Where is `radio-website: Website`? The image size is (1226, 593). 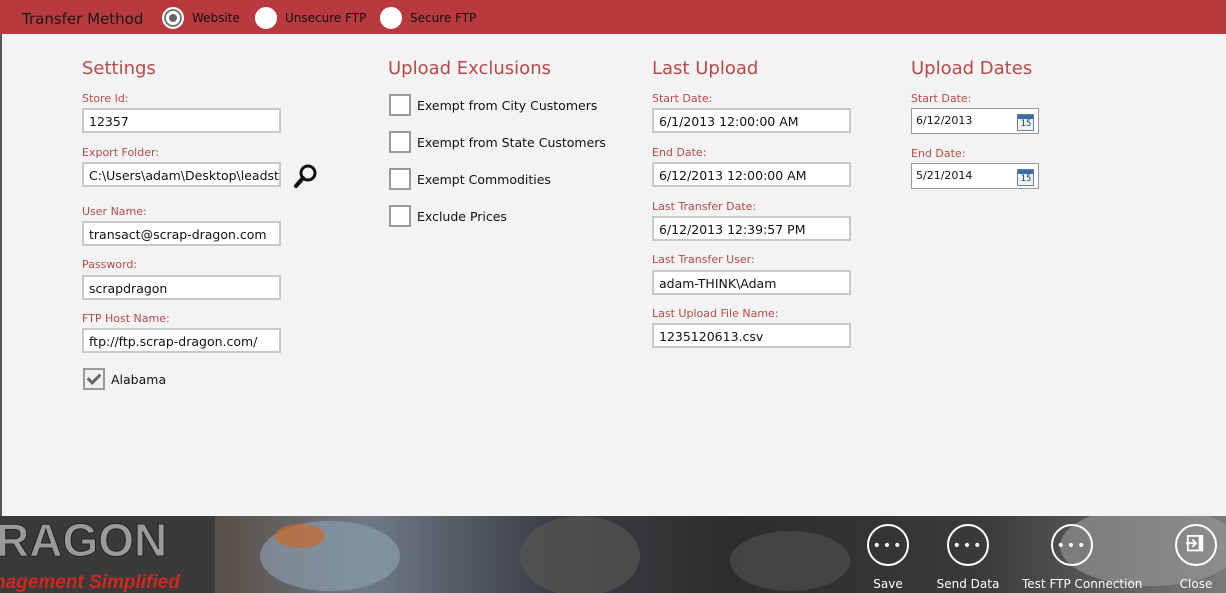
radio-website: Website is located at coordinates (201, 18).